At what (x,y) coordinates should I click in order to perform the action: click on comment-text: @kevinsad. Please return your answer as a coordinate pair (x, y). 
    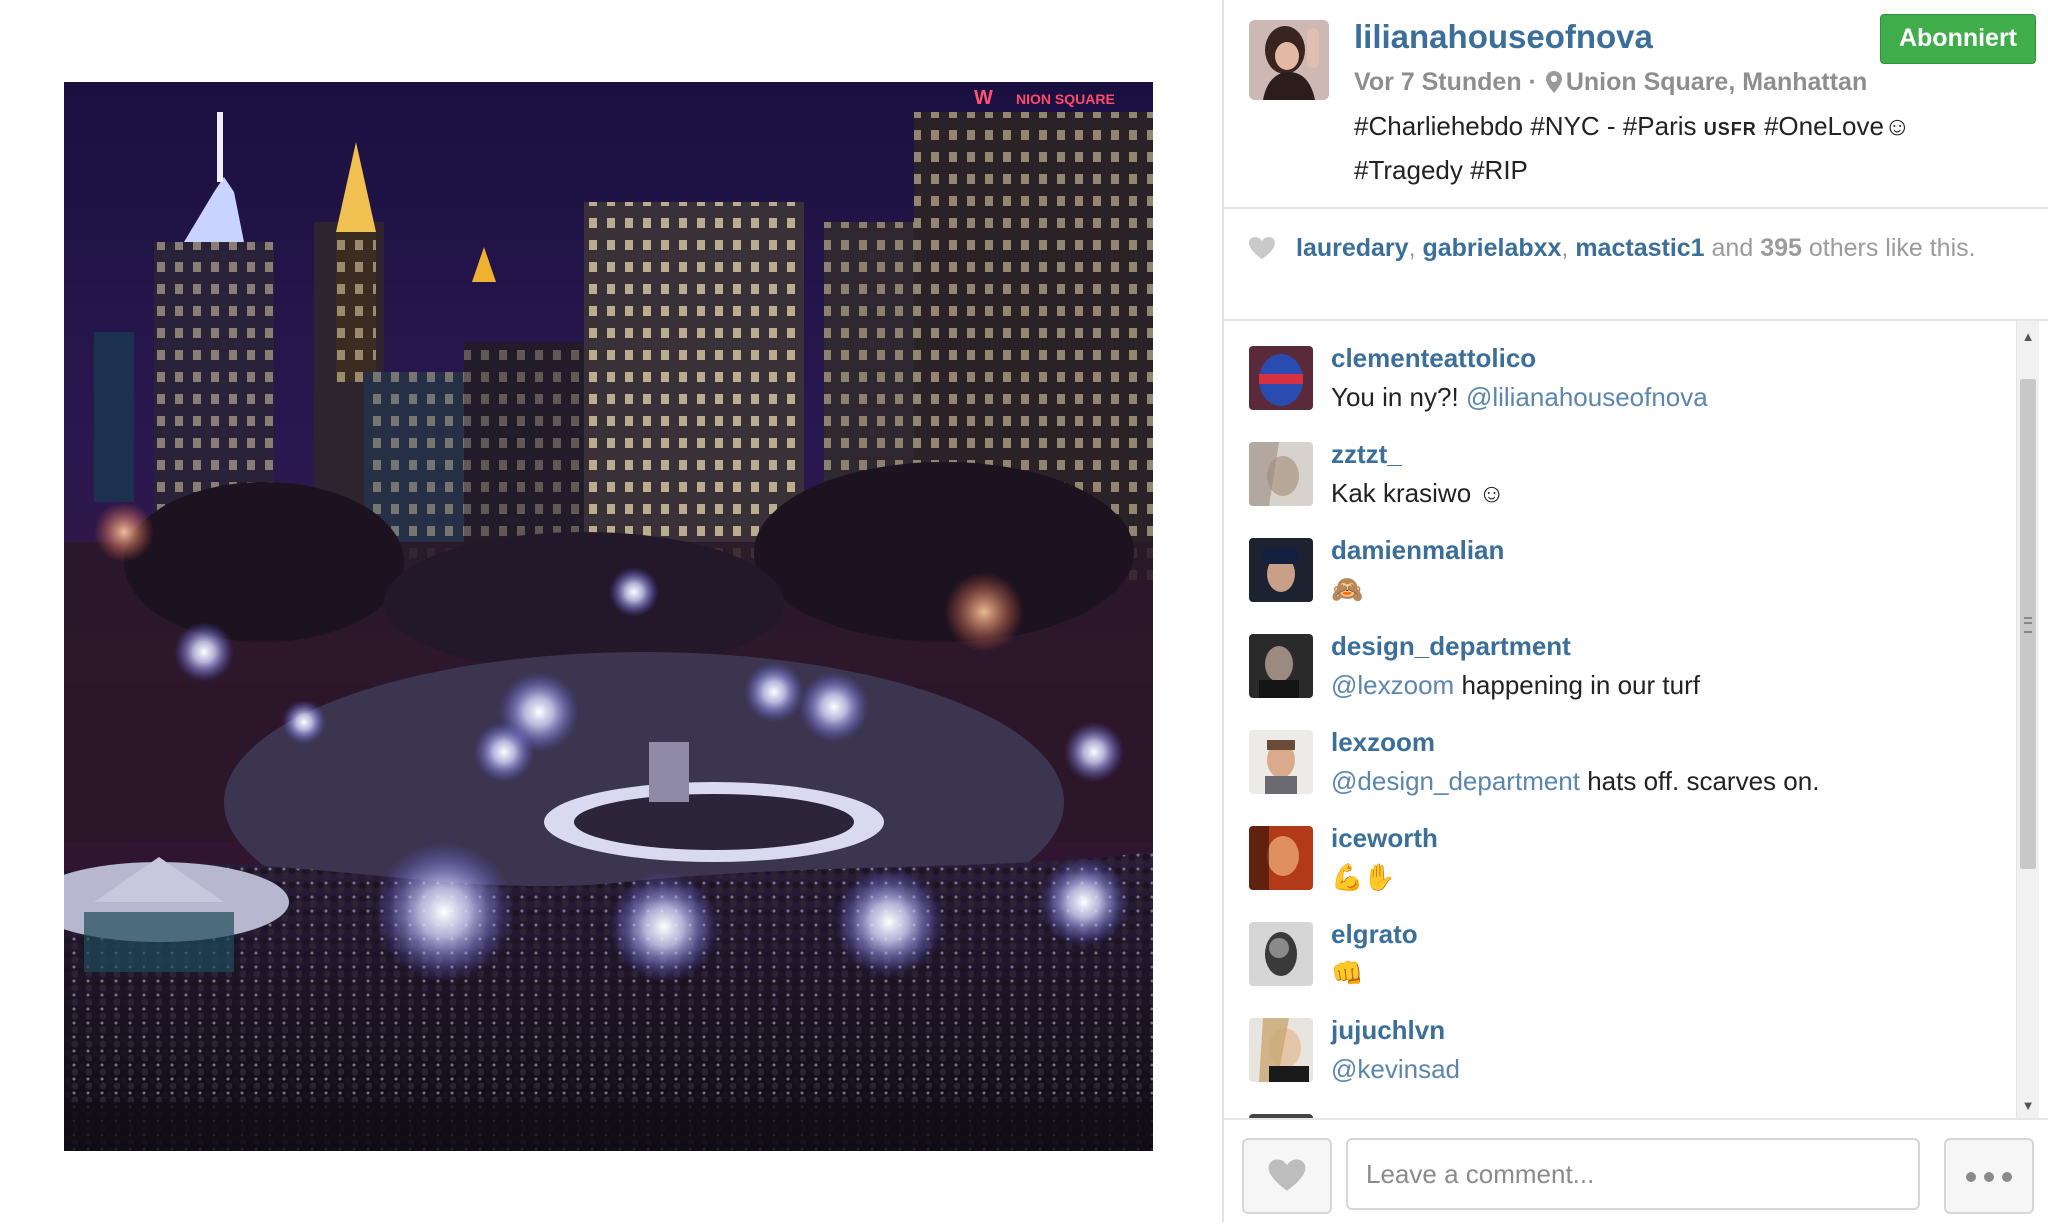
    Looking at the image, I should click on (1395, 1069).